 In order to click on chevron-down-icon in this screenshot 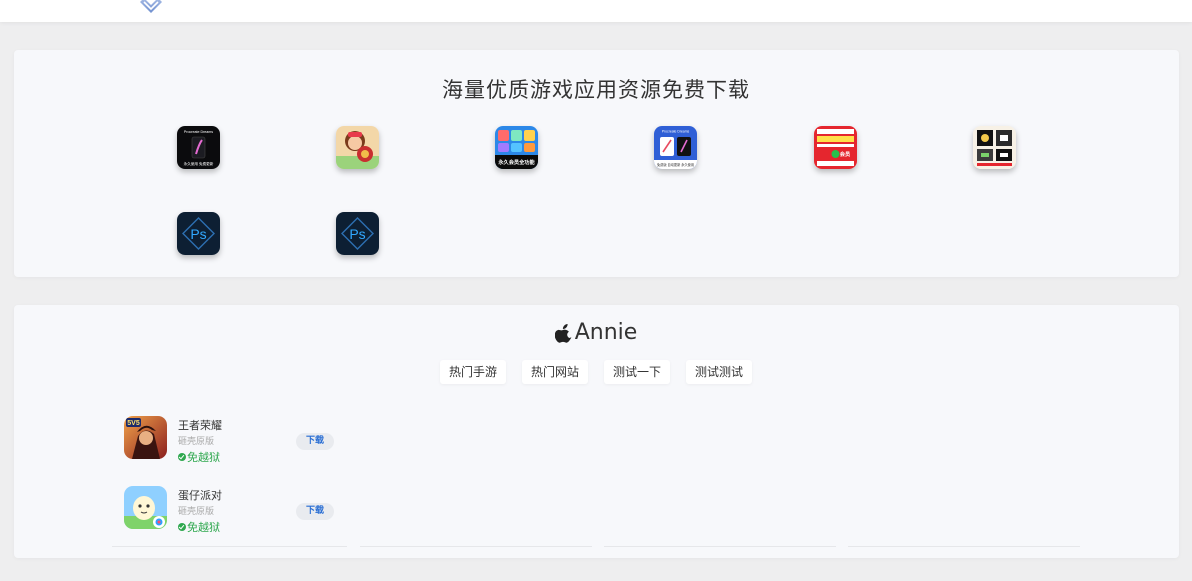, I will do `click(151, 9)`.